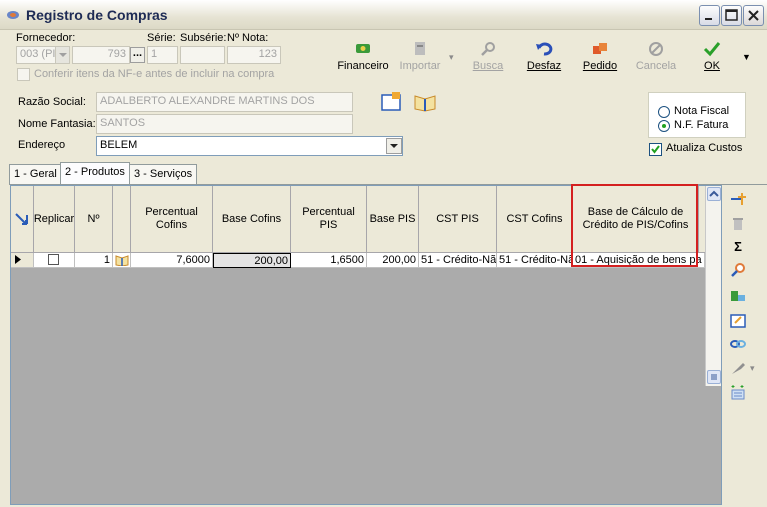 The image size is (767, 507). I want to click on nota-label: Nº Nota:, so click(248, 38).